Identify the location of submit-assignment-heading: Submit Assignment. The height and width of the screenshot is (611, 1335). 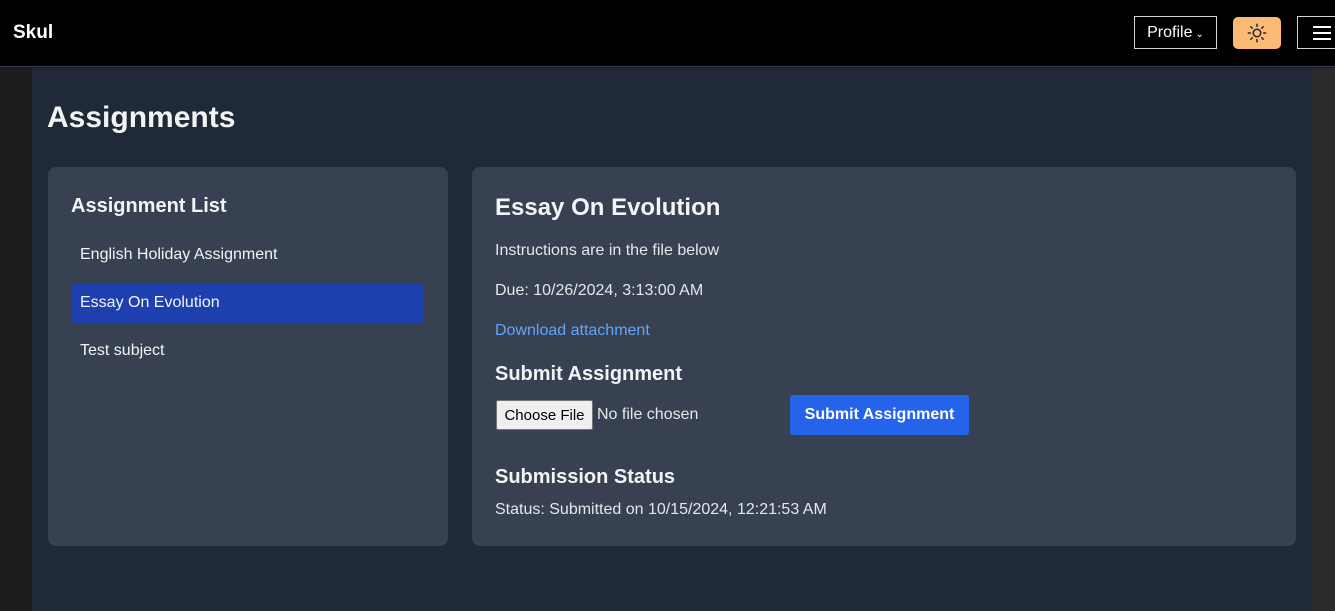
(589, 374).